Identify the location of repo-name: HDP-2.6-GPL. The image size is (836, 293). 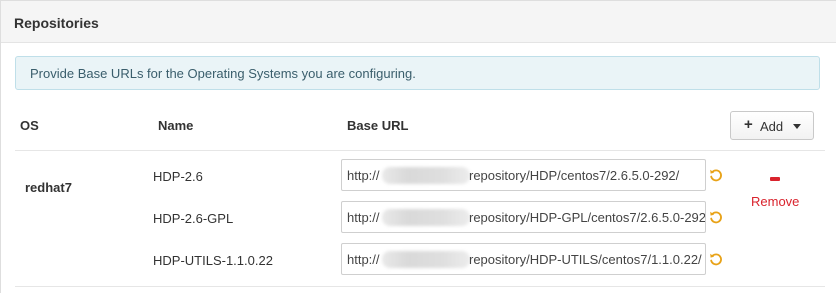
(193, 218).